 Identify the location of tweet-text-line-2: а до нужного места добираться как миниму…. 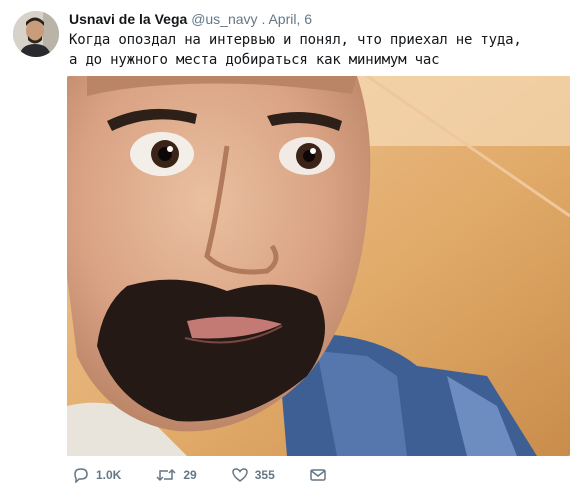
(254, 60).